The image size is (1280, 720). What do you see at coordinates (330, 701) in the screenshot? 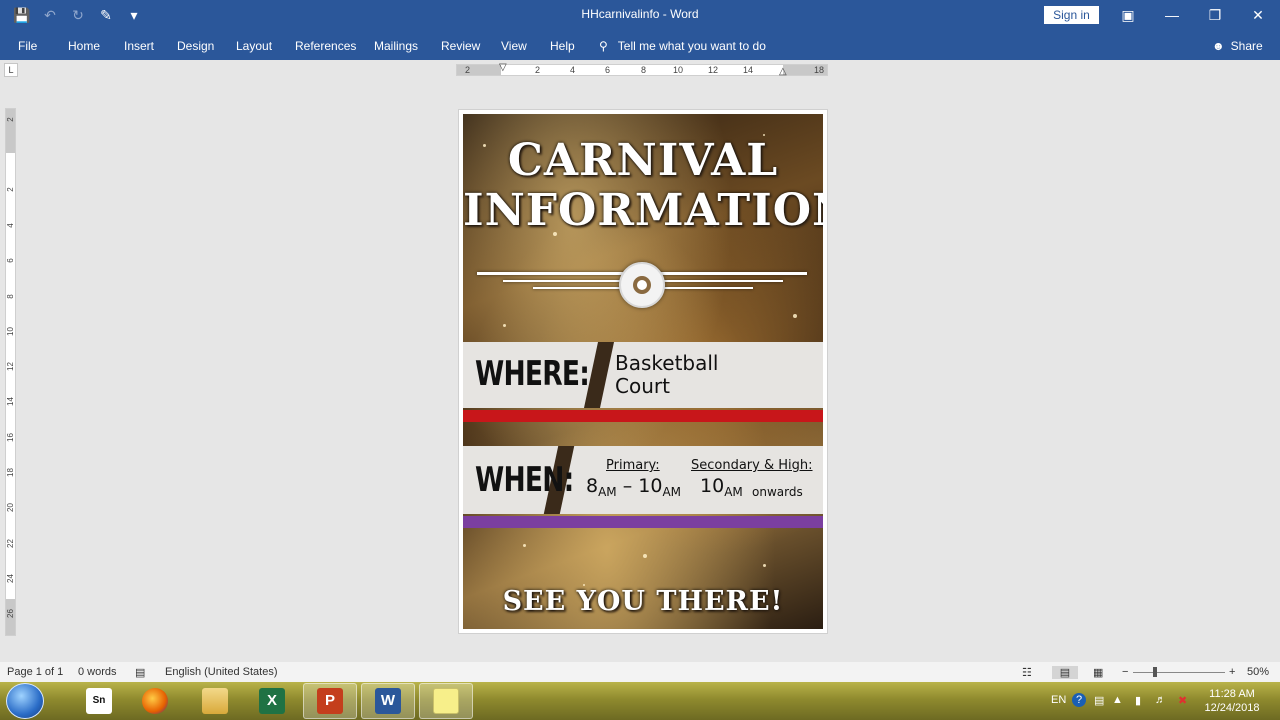
I see `taskbar-powerpoint: P` at bounding box center [330, 701].